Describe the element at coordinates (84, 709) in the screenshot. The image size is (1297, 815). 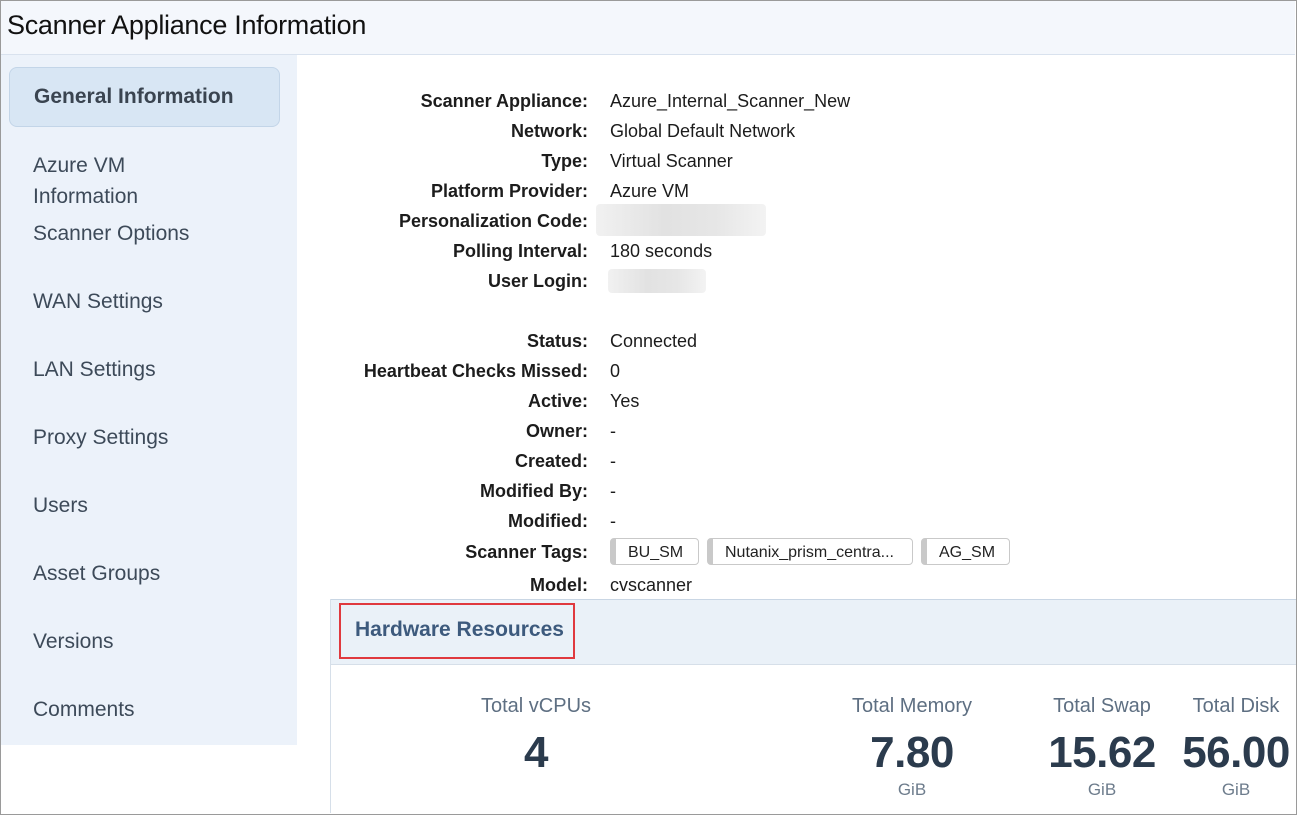
I see `sidebar-item-comments: Comments` at that location.